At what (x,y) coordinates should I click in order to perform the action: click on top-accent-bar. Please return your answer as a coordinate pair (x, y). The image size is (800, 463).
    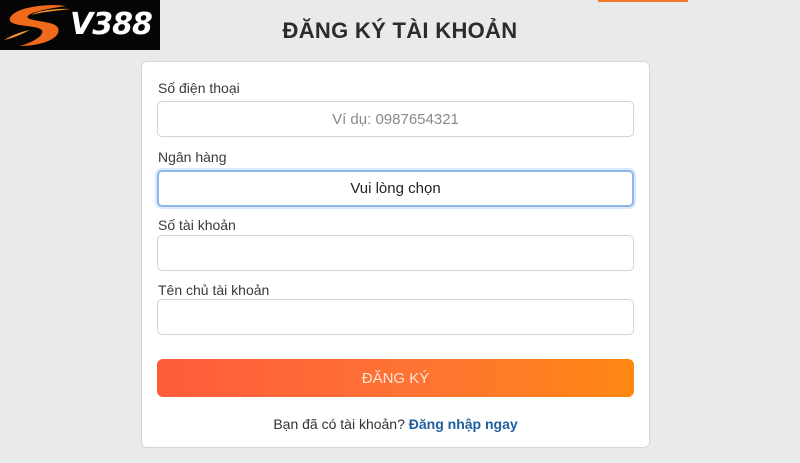
    Looking at the image, I should click on (643, 1).